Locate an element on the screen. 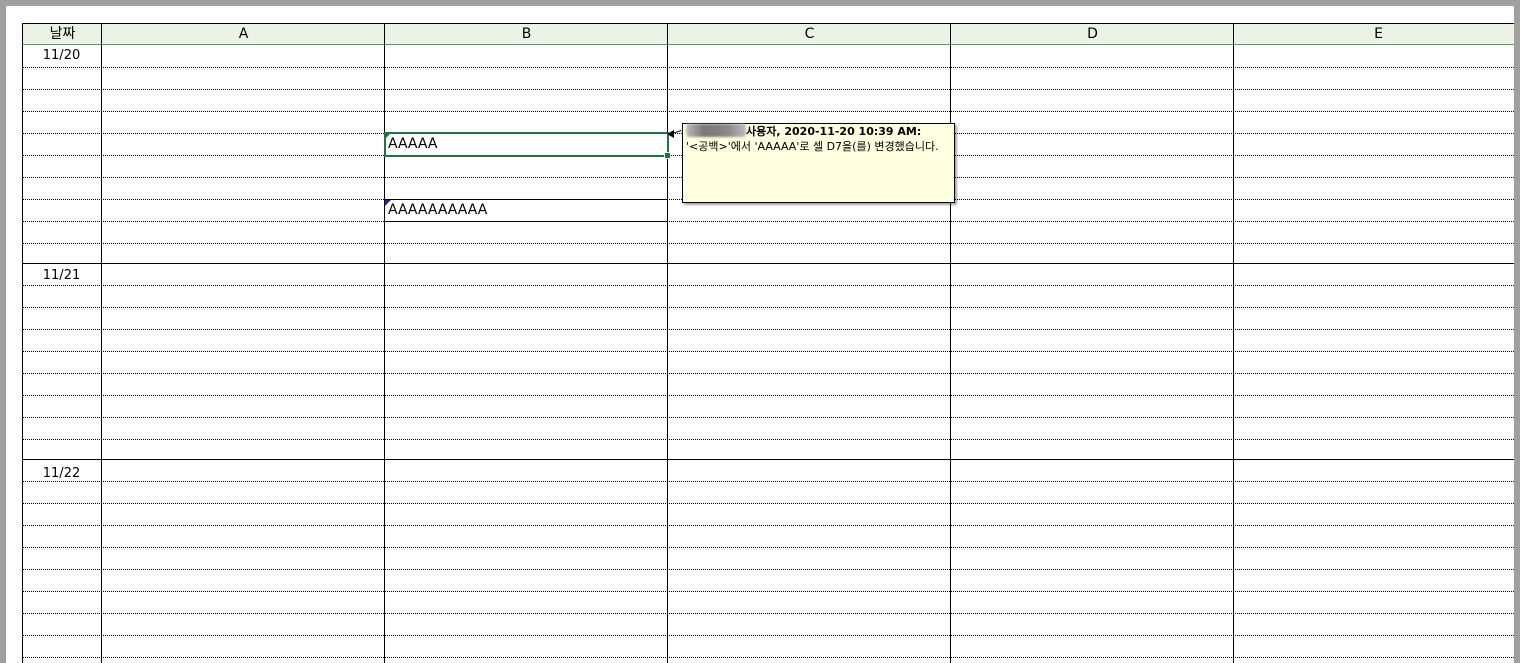 This screenshot has height=663, width=1520. comment-text: '<공백>'에서 'AAAAA'로 셀 D7을(를) 변경했습니다. is located at coordinates (812, 146).